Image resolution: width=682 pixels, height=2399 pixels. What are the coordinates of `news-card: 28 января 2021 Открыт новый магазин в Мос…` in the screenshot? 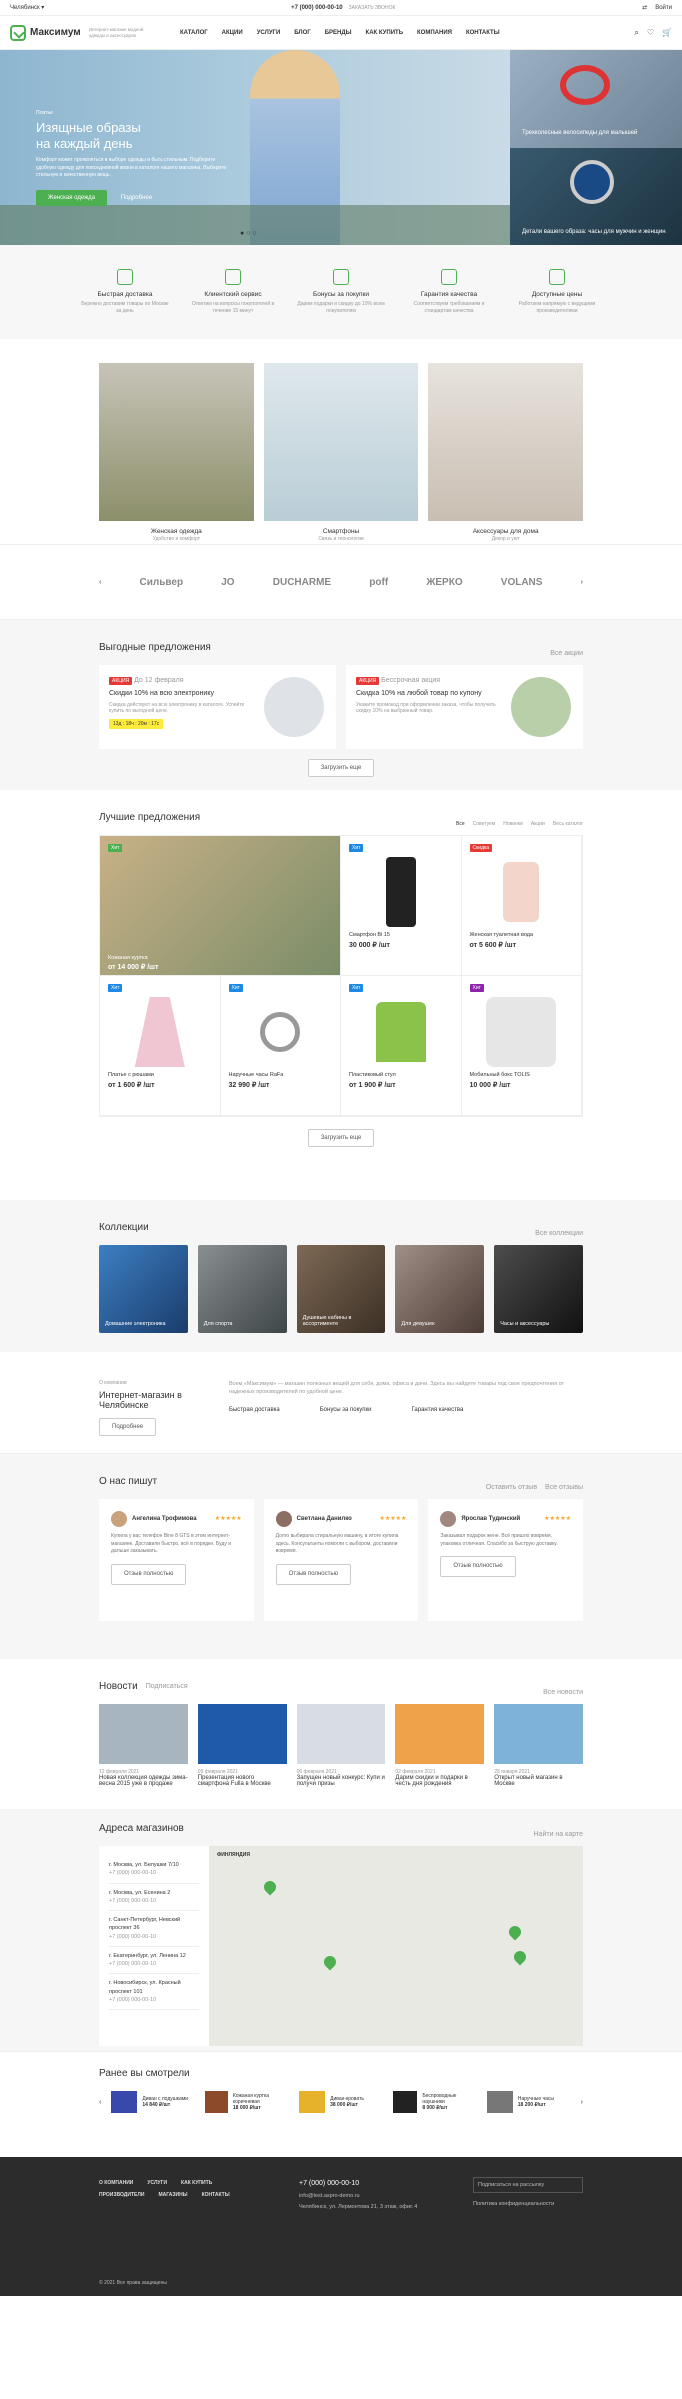 It's located at (538, 1745).